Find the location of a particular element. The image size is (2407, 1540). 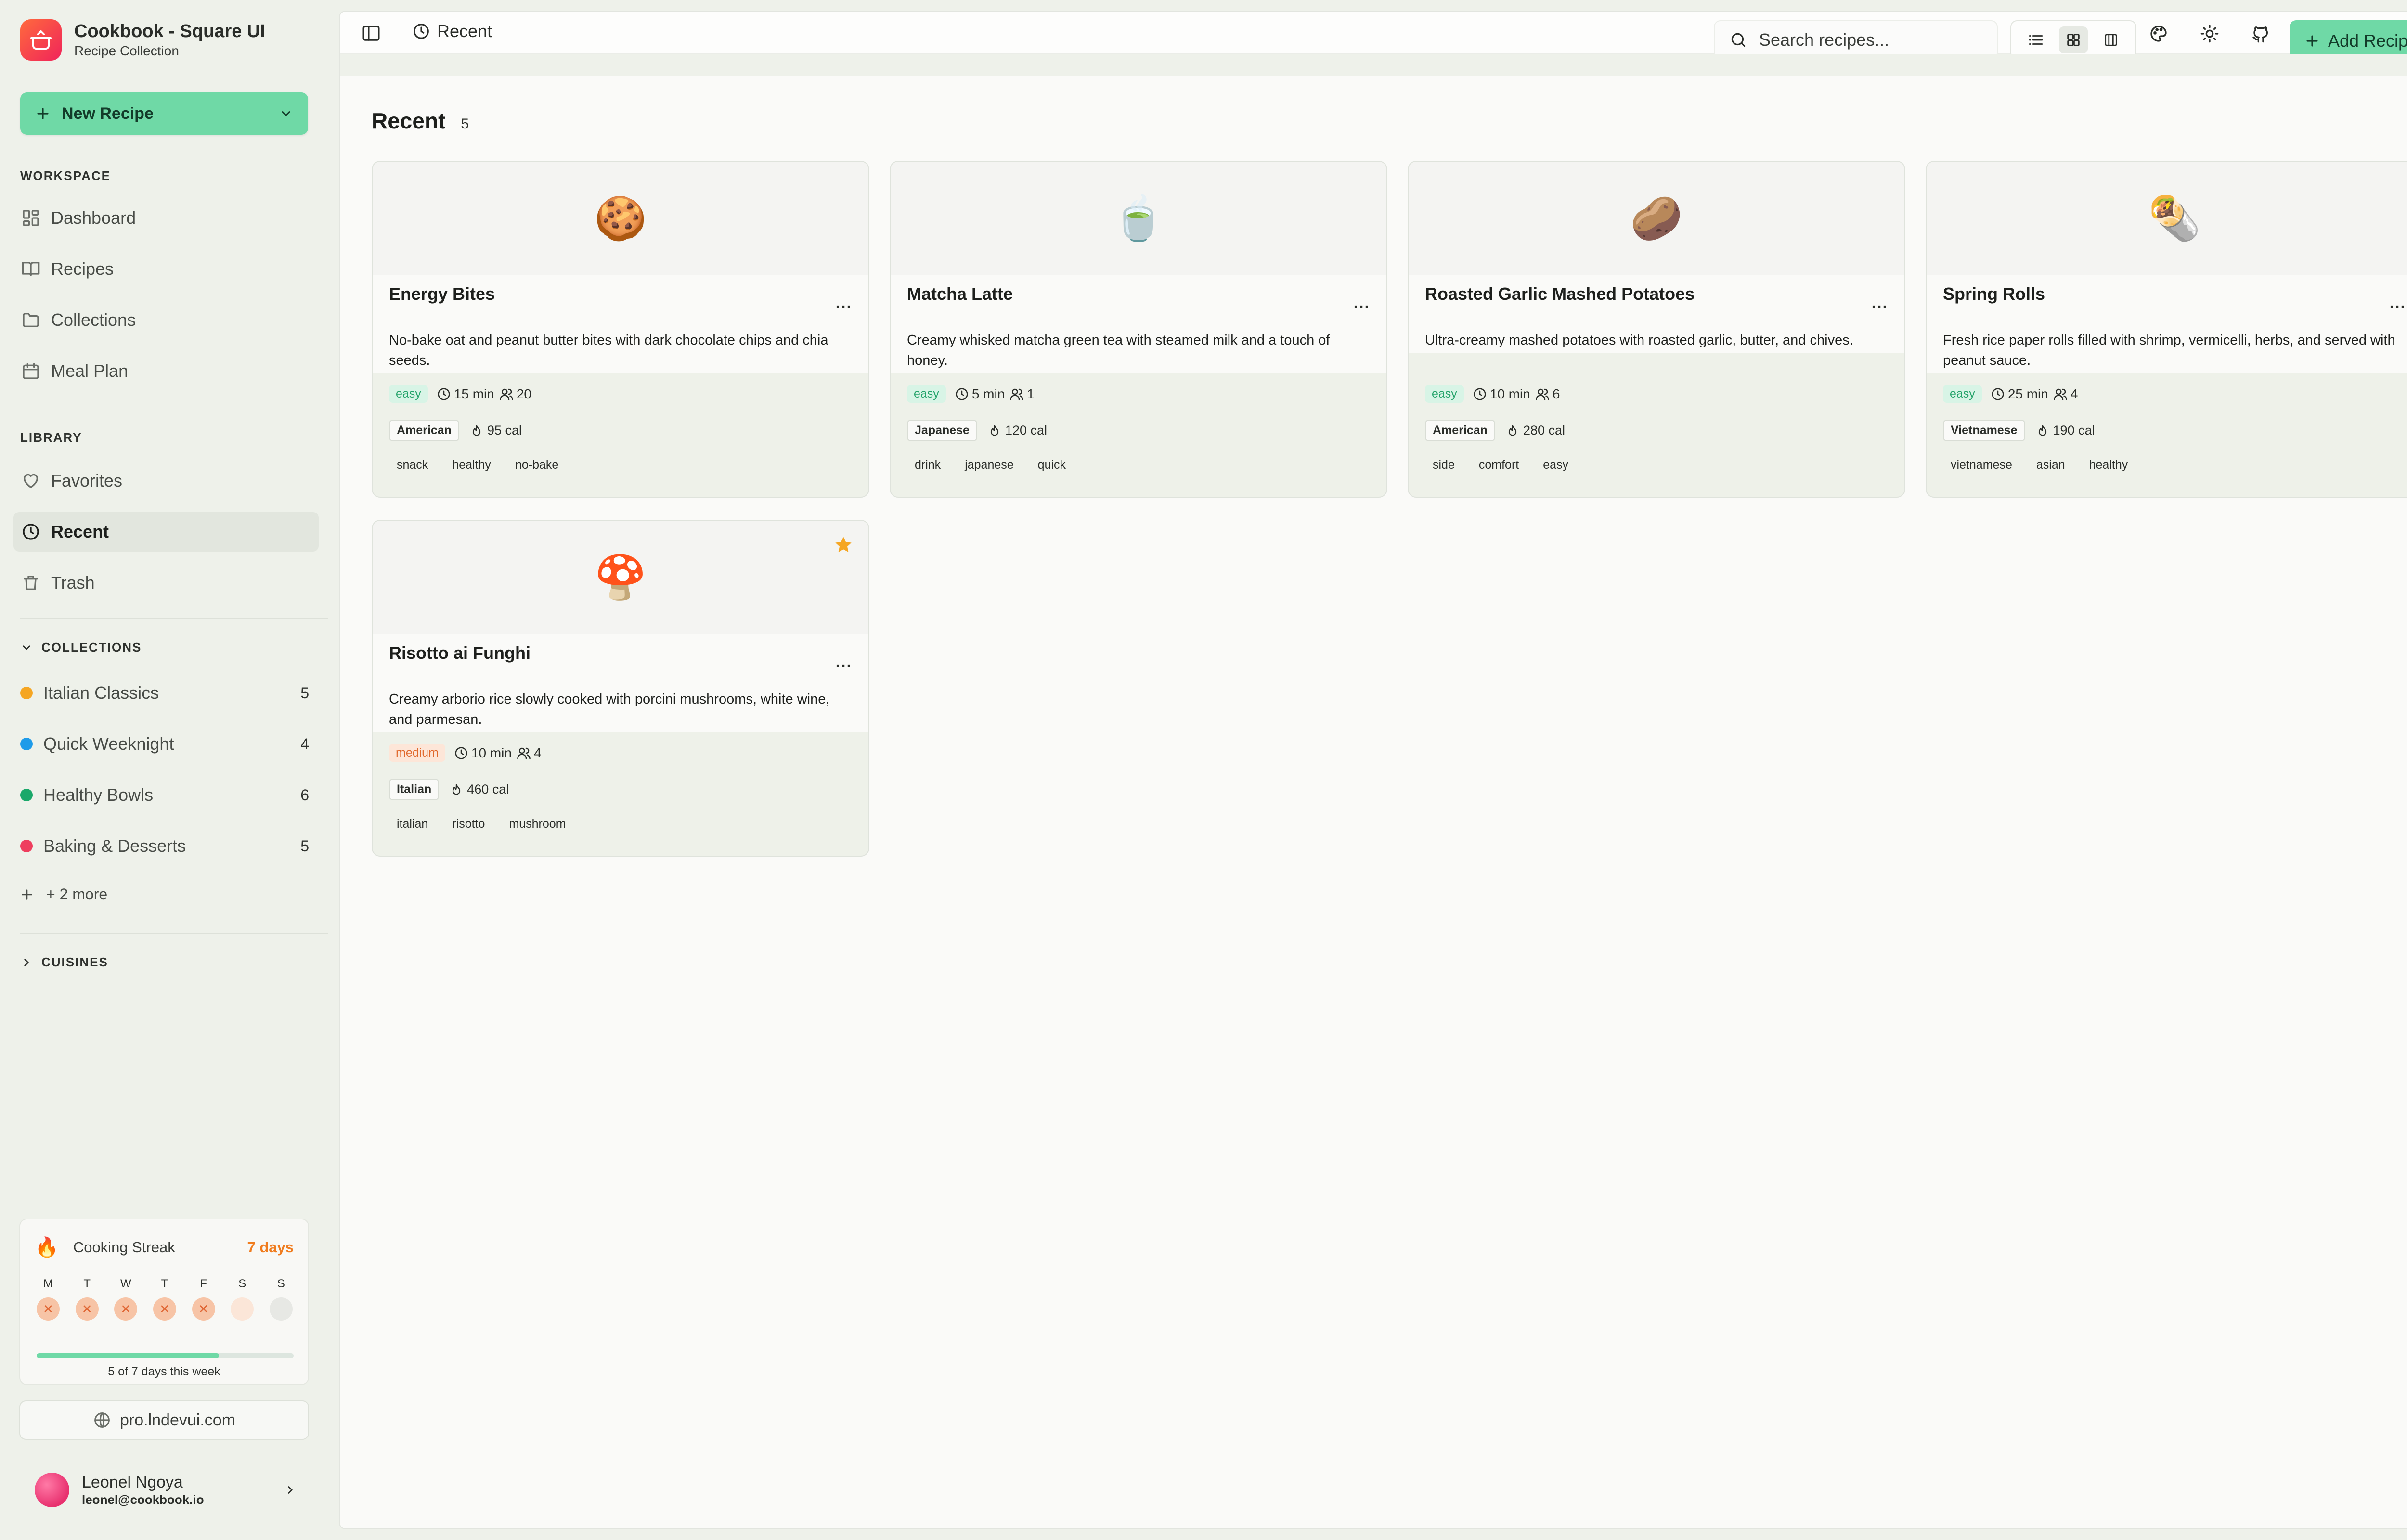

sidebar-item-label: Dashboard is located at coordinates (93, 218).